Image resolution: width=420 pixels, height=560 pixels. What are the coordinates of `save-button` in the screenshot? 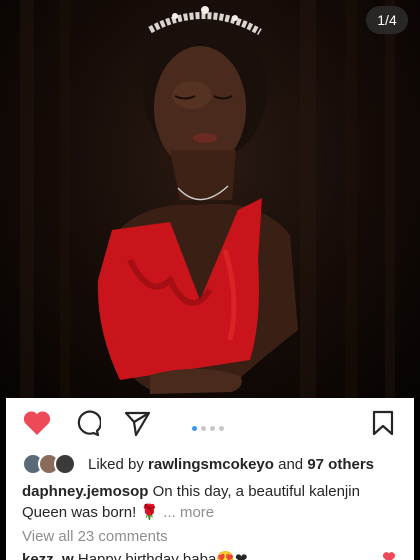 It's located at (383, 423).